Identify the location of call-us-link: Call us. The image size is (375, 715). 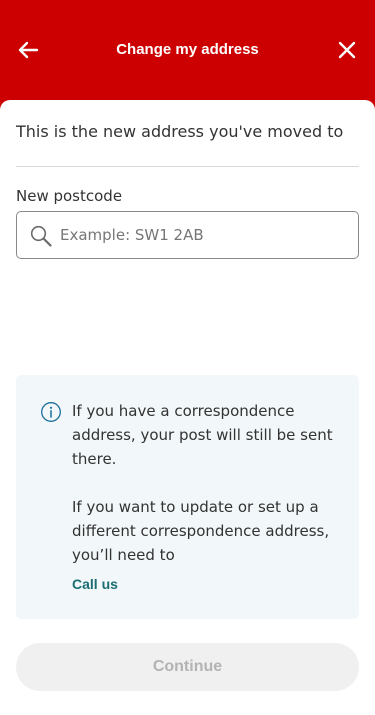
(95, 584).